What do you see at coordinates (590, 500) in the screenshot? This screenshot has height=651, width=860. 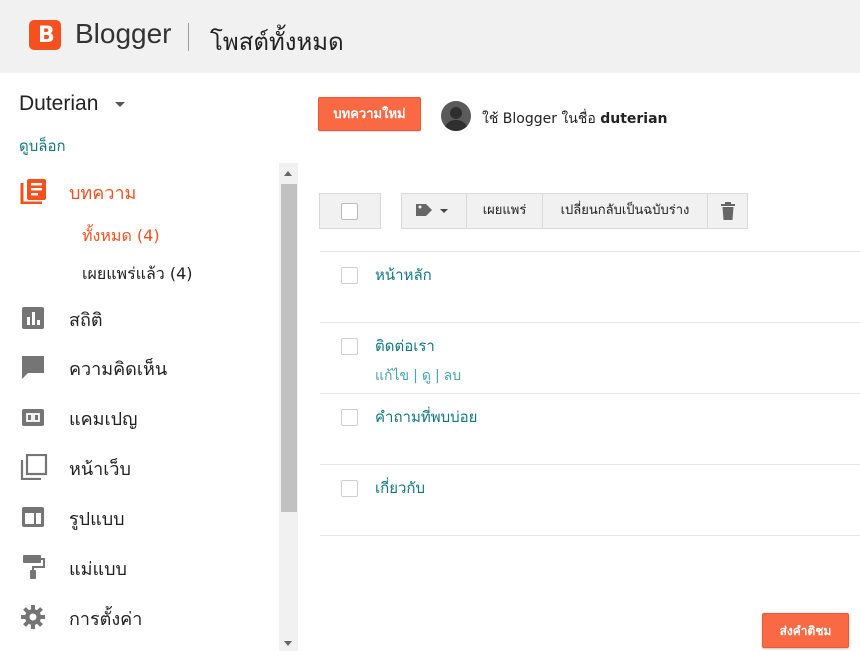 I see `post-row: เกี่ยวกับ` at bounding box center [590, 500].